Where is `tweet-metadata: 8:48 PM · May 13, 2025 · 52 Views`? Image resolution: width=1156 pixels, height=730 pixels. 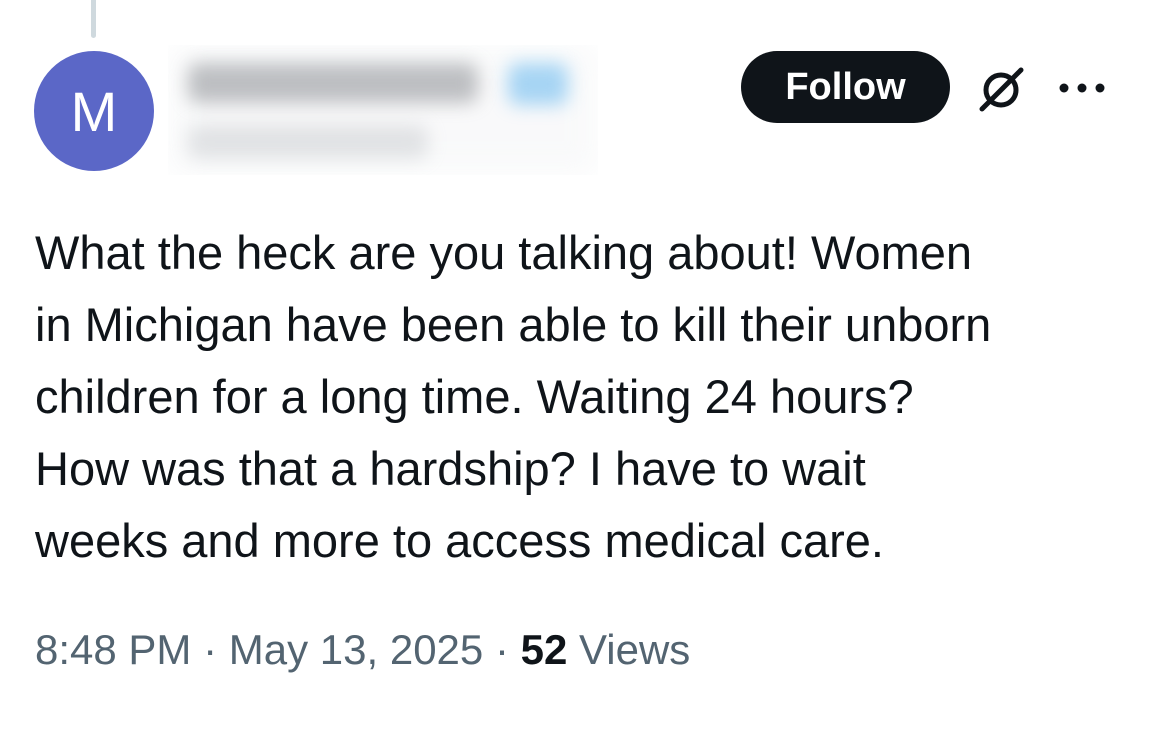 tweet-metadata: 8:48 PM · May 13, 2025 · 52 Views is located at coordinates (362, 650).